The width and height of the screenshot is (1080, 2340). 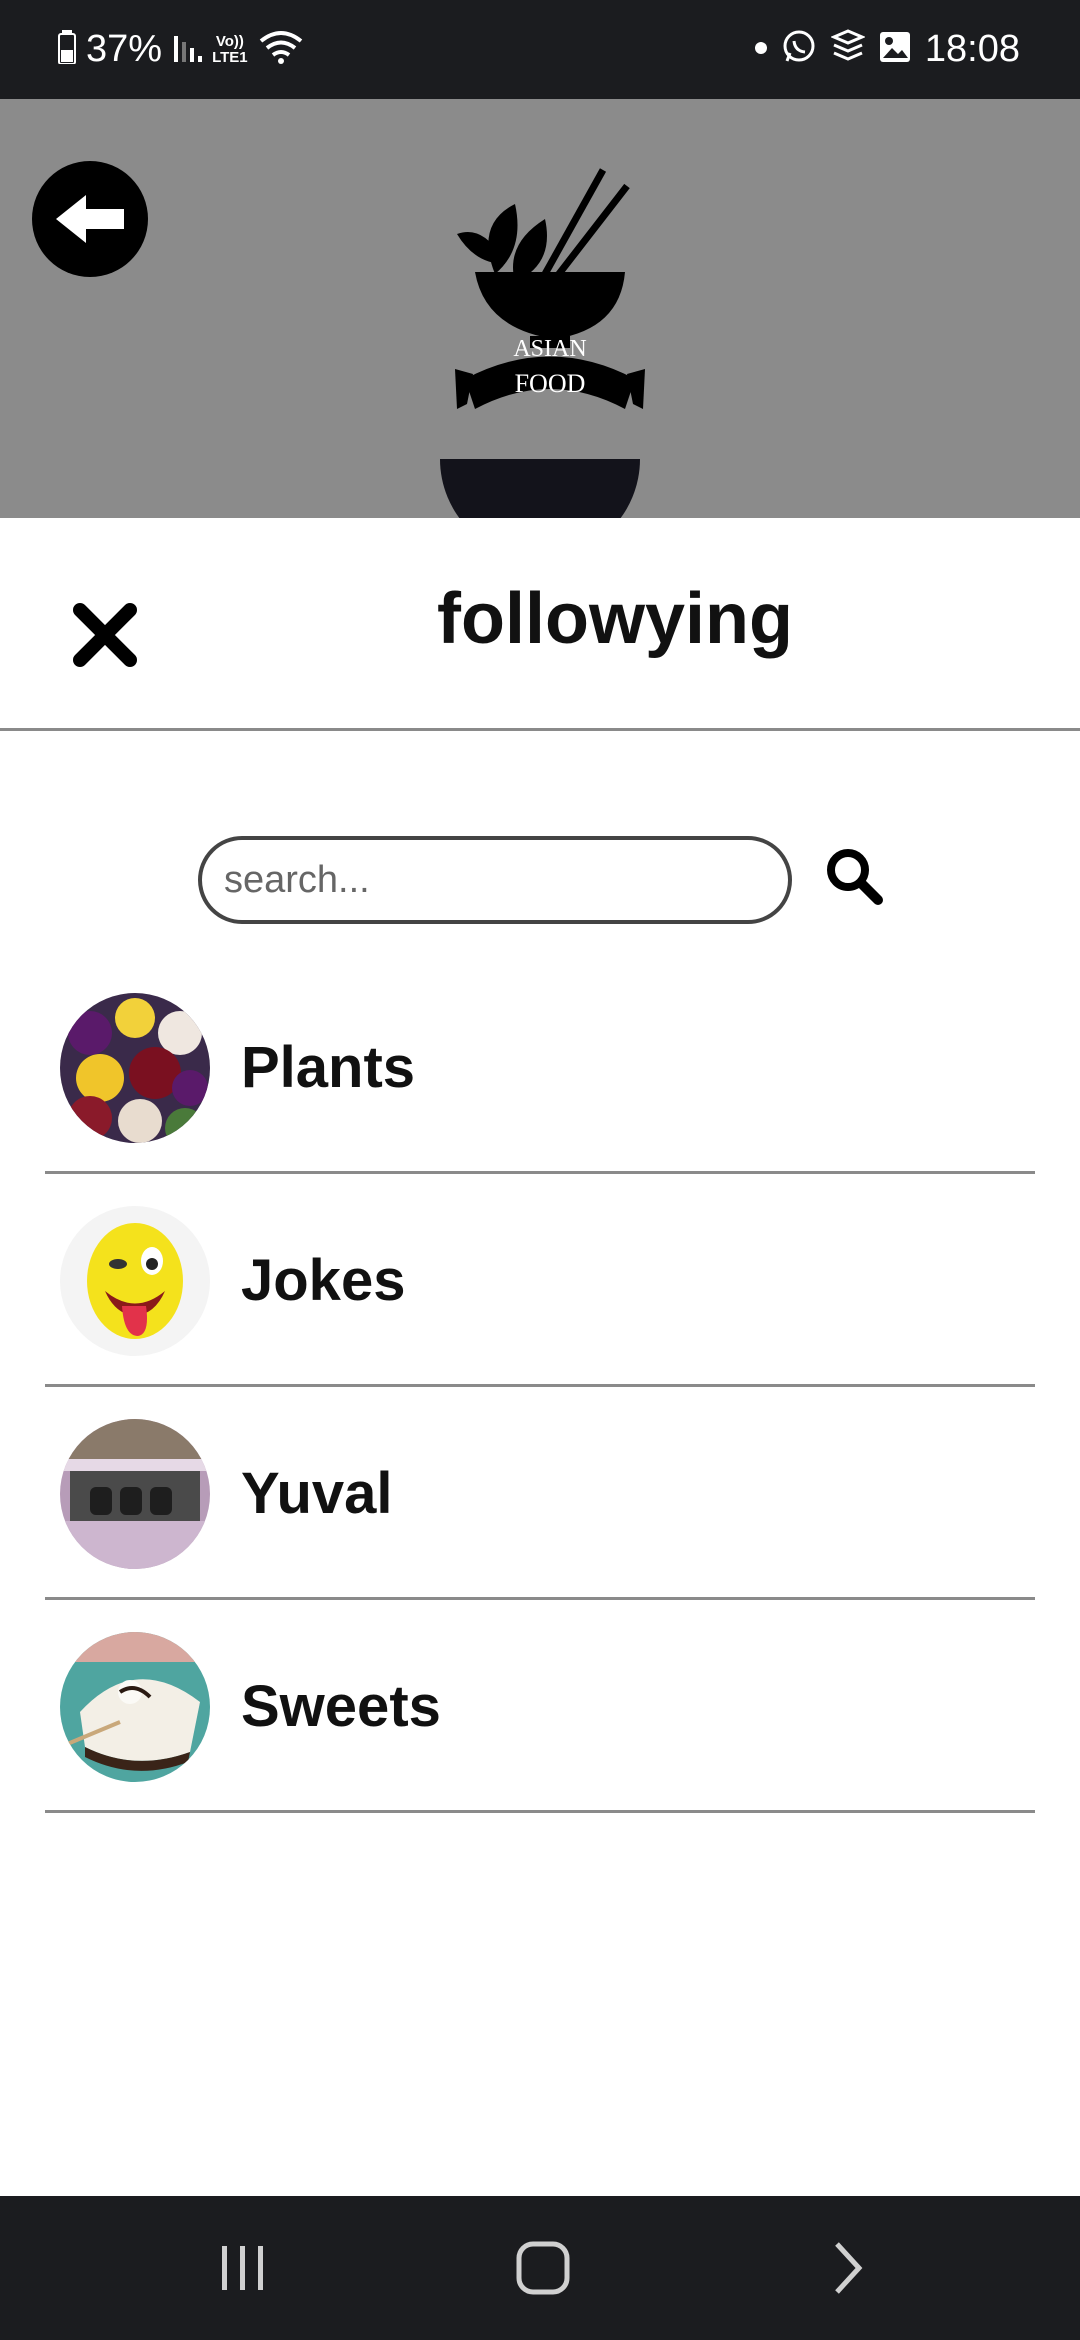 I want to click on search-icon, so click(x=855, y=877).